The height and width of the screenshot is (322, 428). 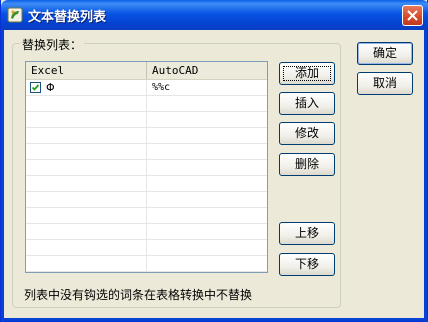 I want to click on modify-button: 修改, so click(x=307, y=133).